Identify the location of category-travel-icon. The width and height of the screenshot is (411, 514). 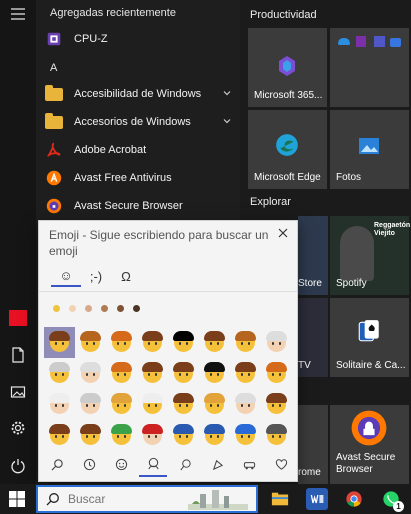
(249, 464).